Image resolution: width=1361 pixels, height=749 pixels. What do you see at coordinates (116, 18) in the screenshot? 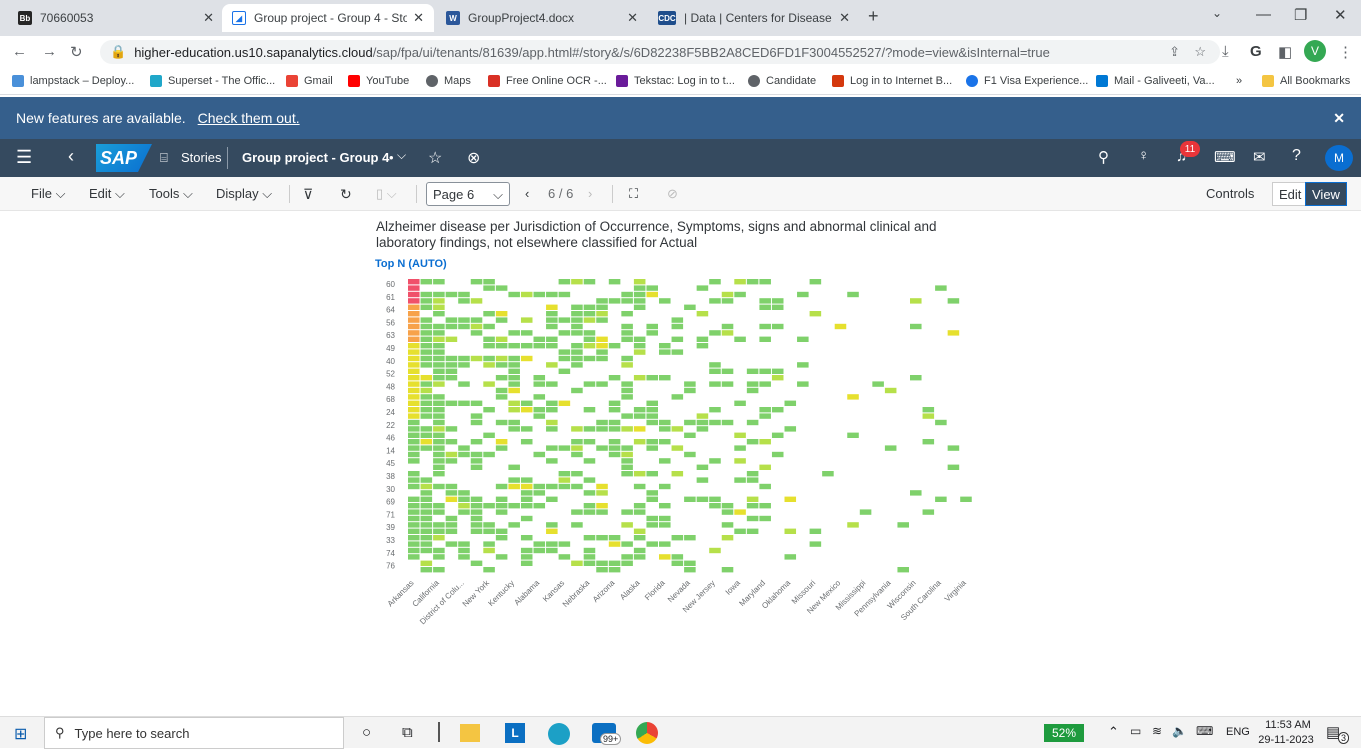
I see `tab-blackboard: Bb 70660053 ✕` at bounding box center [116, 18].